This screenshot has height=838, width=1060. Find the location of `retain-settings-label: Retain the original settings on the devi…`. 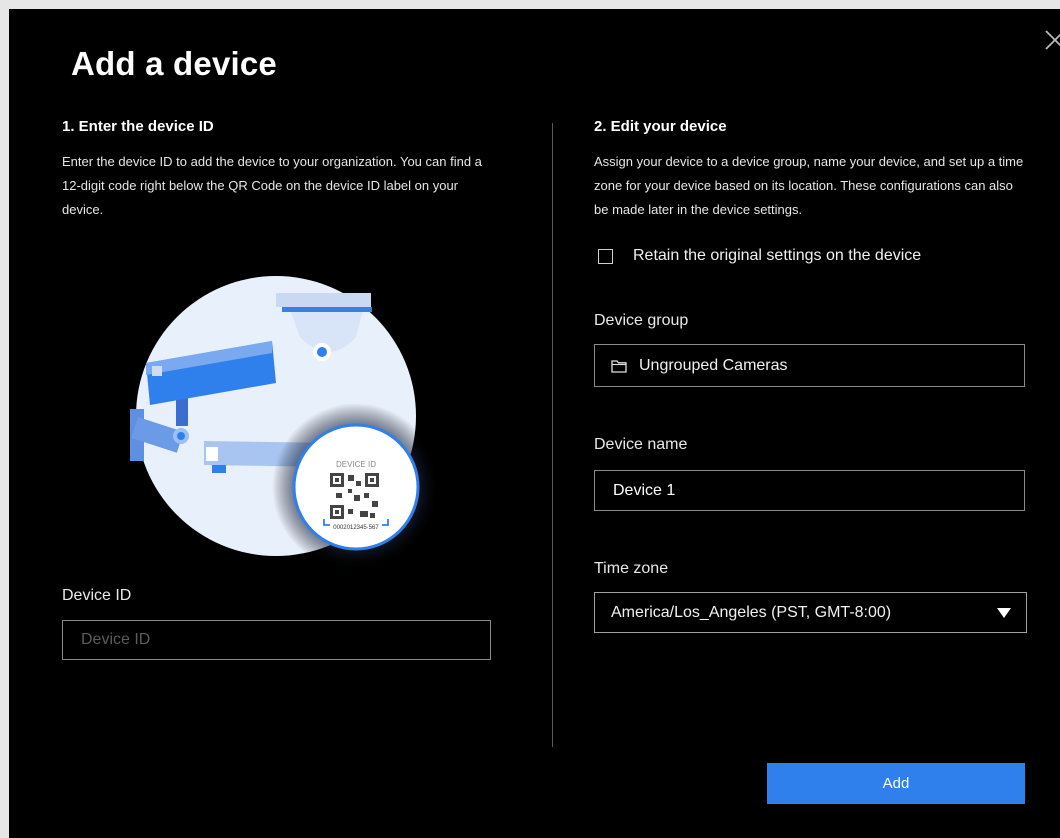

retain-settings-label: Retain the original settings on the devi… is located at coordinates (777, 256).